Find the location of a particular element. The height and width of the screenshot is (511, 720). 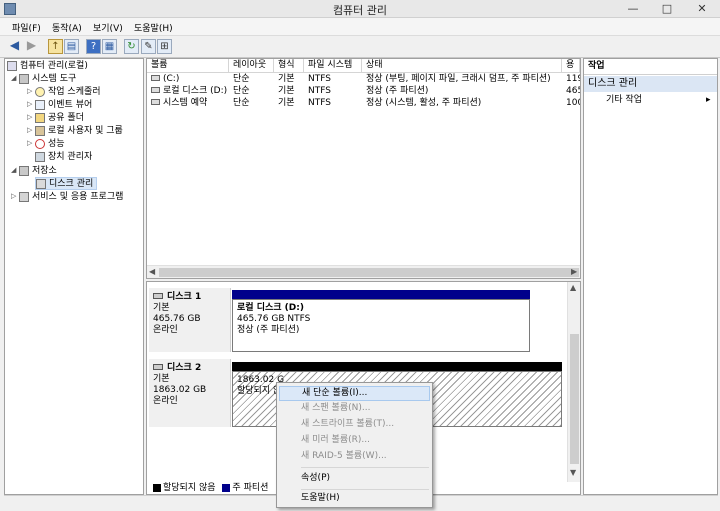

menu-file: 파일(F) is located at coordinates (26, 27).